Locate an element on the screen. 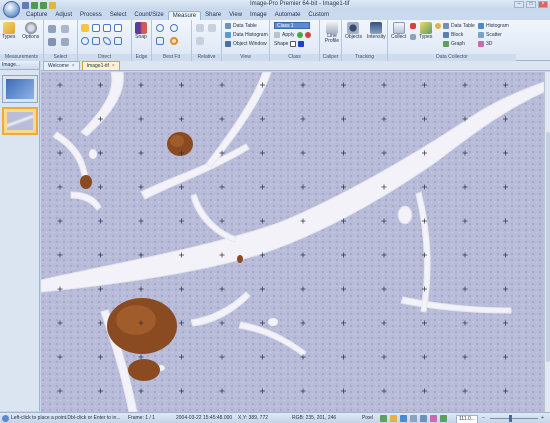 The width and height of the screenshot is (550, 423). scatter-icon is located at coordinates (481, 35).